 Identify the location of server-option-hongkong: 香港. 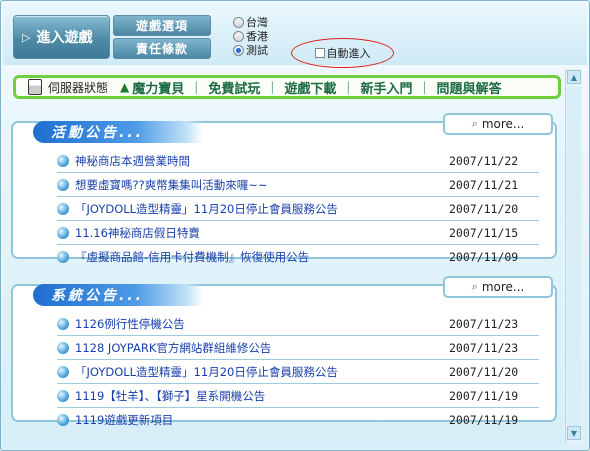
(250, 36).